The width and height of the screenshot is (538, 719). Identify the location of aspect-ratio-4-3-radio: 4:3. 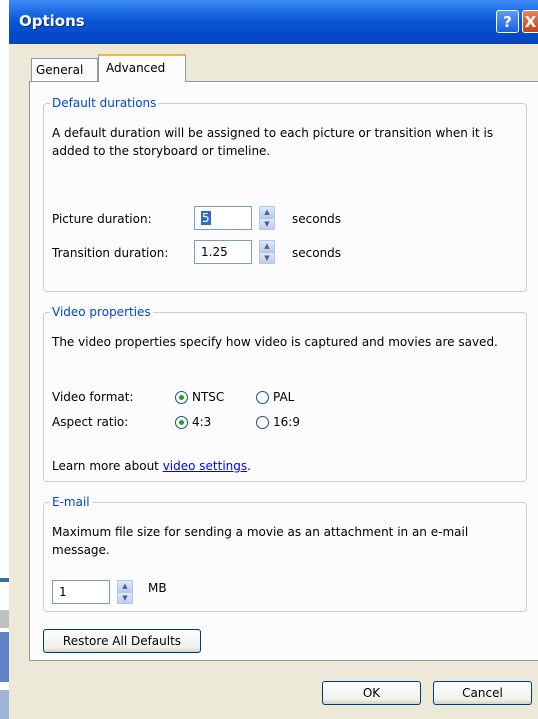
(193, 422).